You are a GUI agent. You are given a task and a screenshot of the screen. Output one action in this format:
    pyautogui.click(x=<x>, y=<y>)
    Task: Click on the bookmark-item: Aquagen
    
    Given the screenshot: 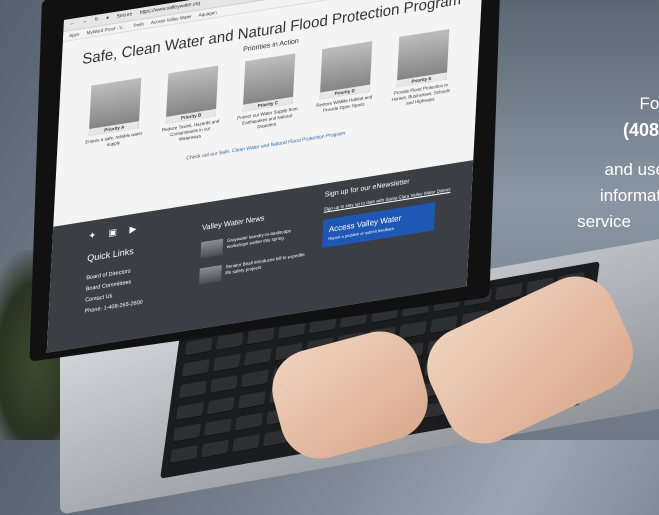 What is the action you would take?
    pyautogui.click(x=208, y=14)
    